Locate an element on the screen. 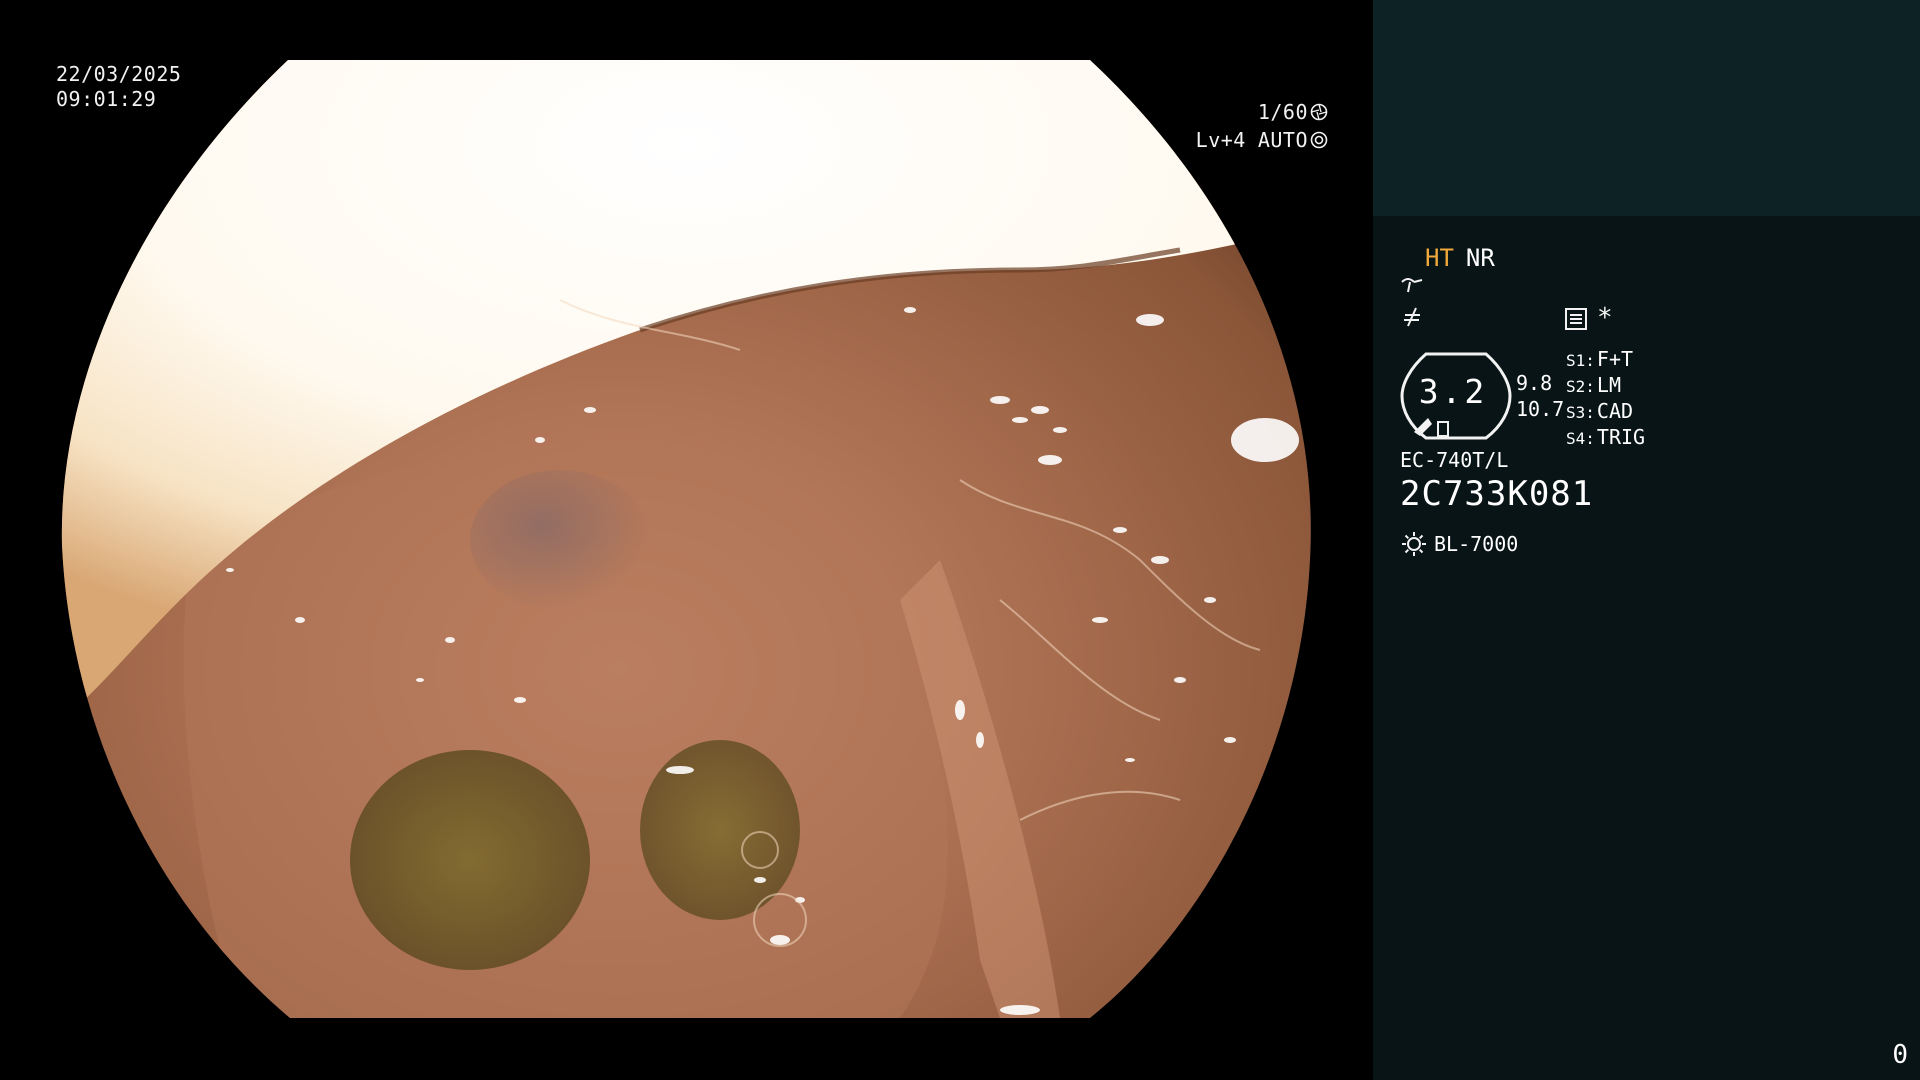 The width and height of the screenshot is (1920, 1080). mode-nr-label: NR is located at coordinates (1480, 258).